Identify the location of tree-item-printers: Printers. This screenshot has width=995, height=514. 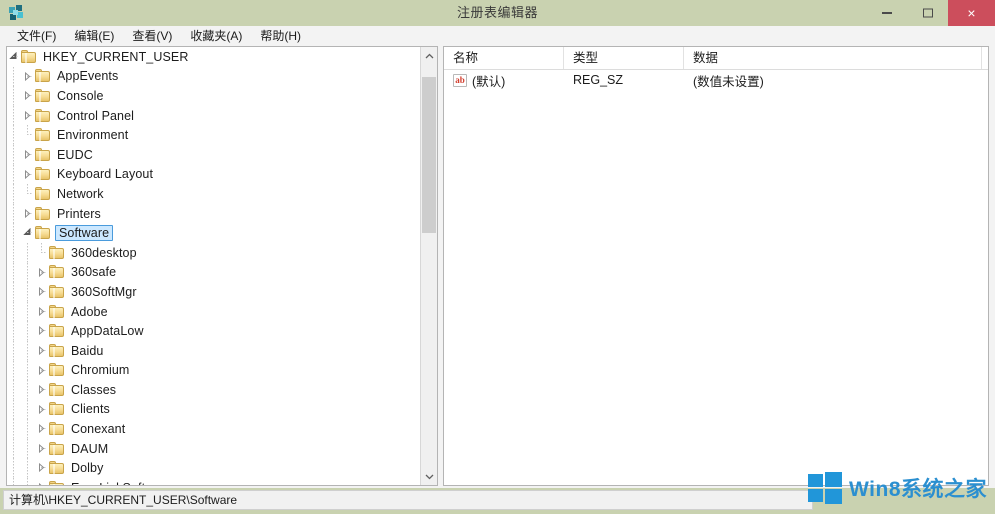
(213, 213).